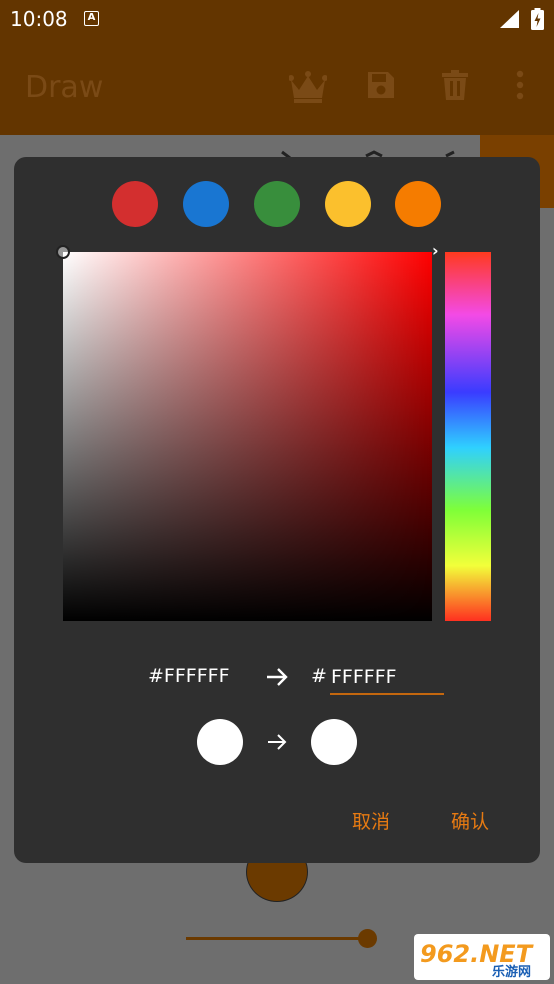  I want to click on status-bar: 10:08 A, so click(277, 20).